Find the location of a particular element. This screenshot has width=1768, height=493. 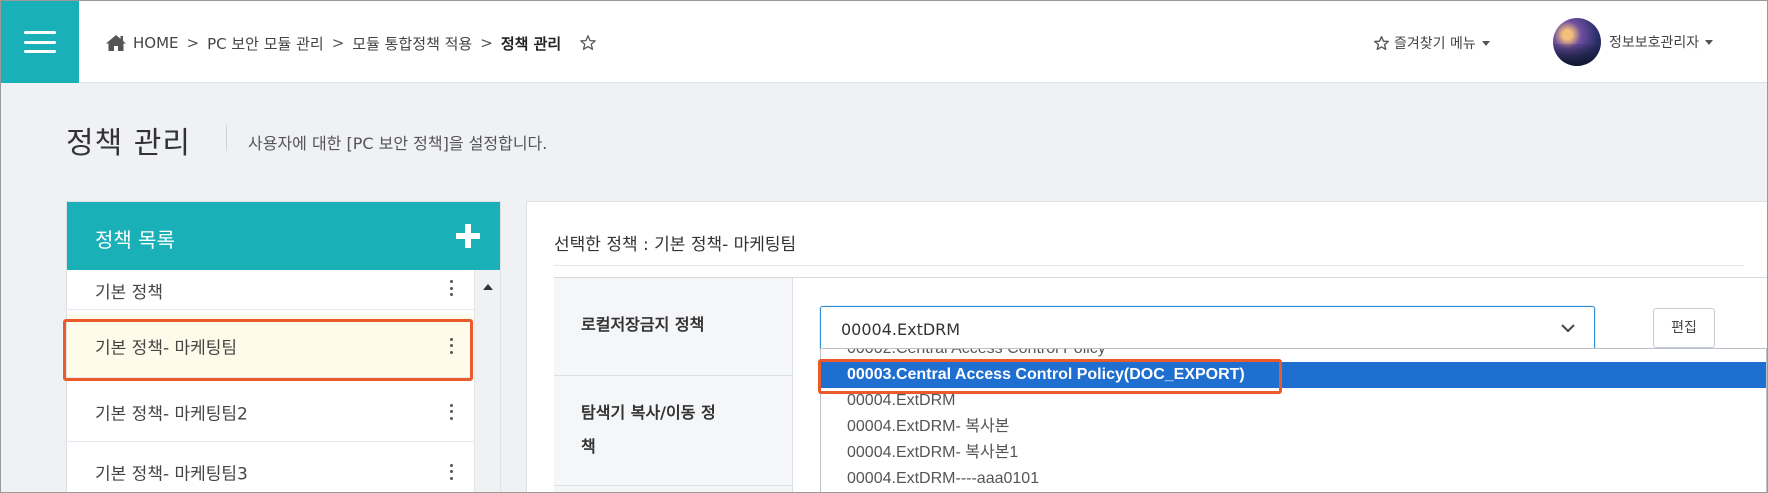

dropdown-option: 00004.ExtDRM is located at coordinates (1293, 401).